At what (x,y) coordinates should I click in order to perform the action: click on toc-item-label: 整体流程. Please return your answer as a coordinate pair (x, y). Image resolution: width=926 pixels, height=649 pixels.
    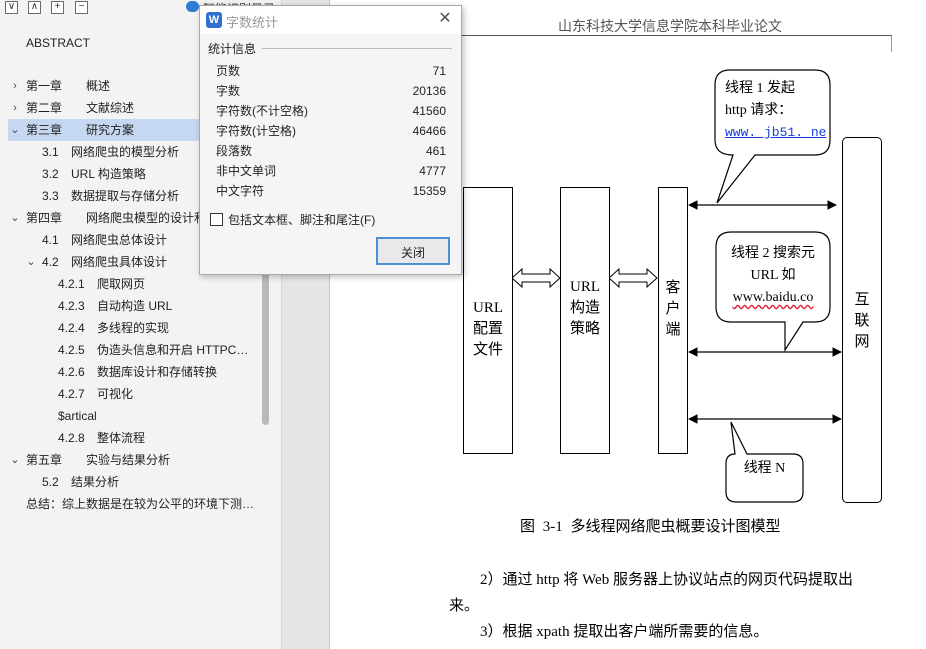
    Looking at the image, I should click on (121, 438).